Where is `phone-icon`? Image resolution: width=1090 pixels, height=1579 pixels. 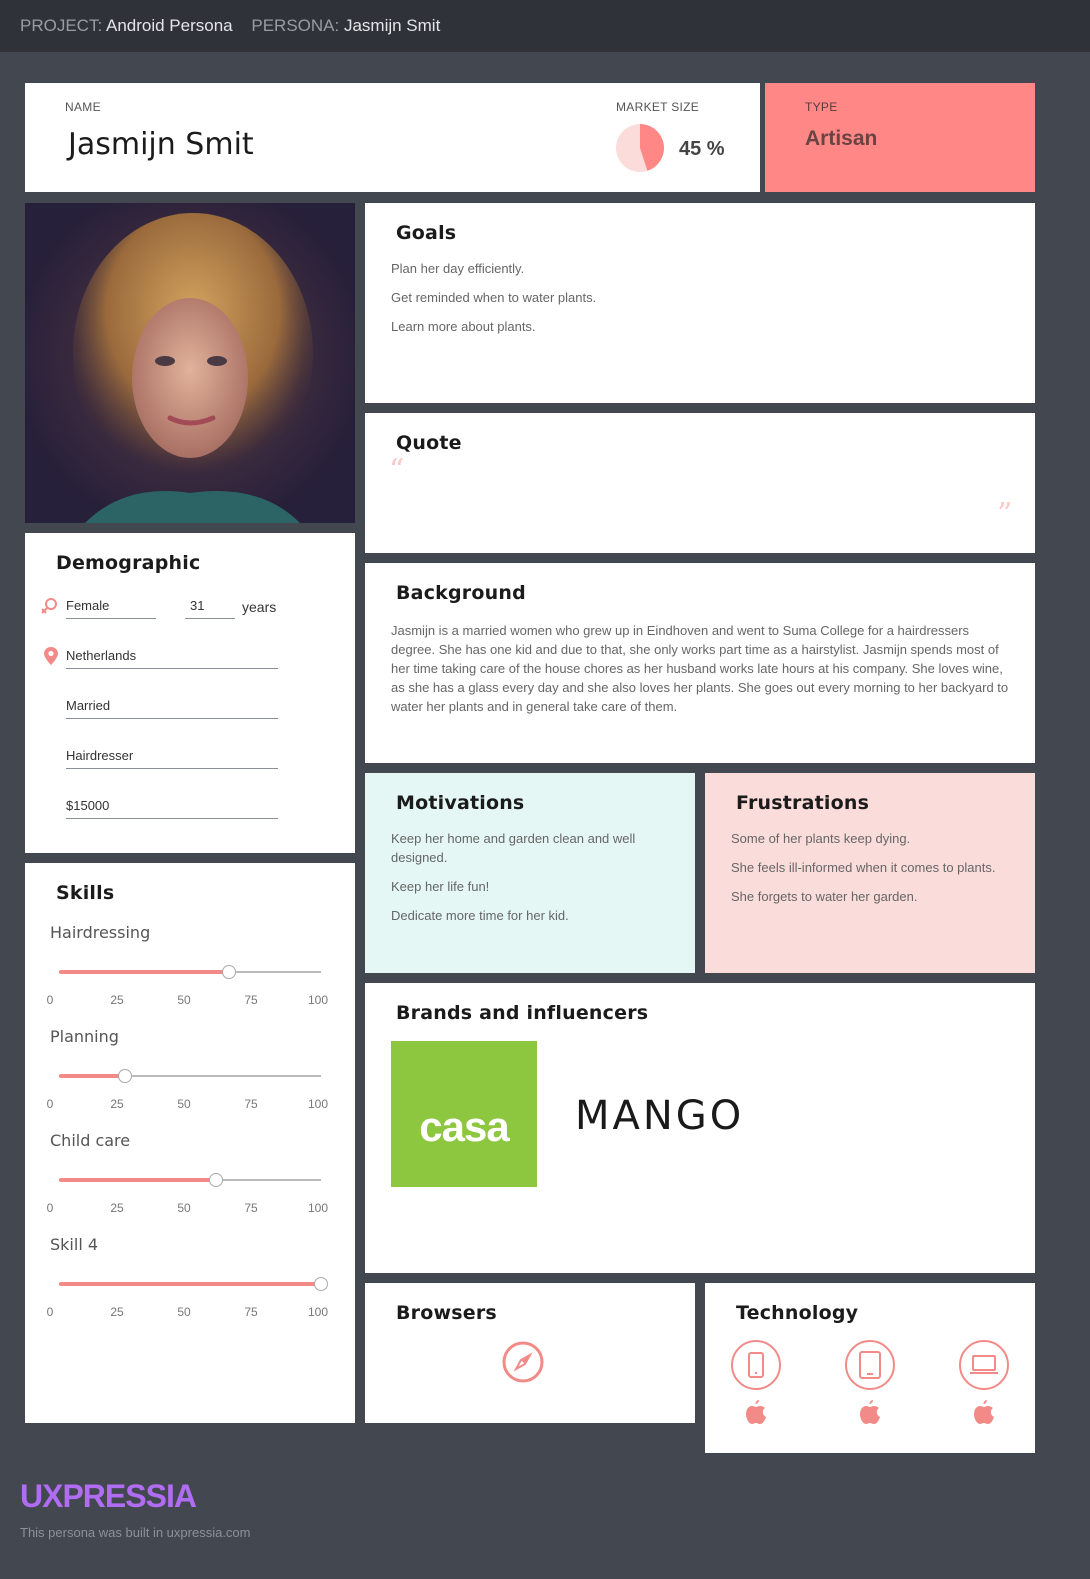
phone-icon is located at coordinates (756, 1365).